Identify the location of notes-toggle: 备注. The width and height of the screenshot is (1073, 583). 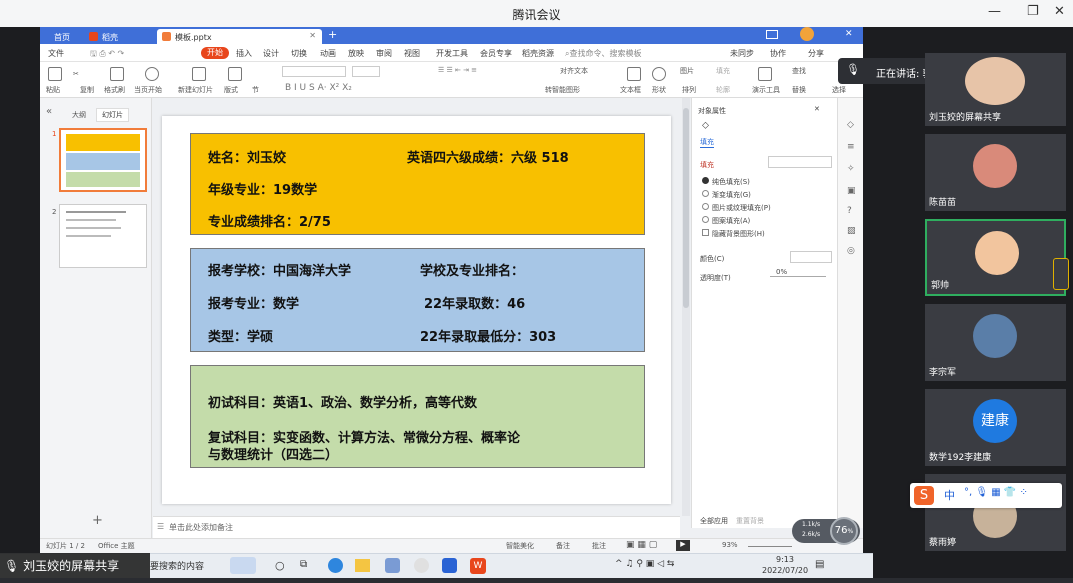
(563, 546).